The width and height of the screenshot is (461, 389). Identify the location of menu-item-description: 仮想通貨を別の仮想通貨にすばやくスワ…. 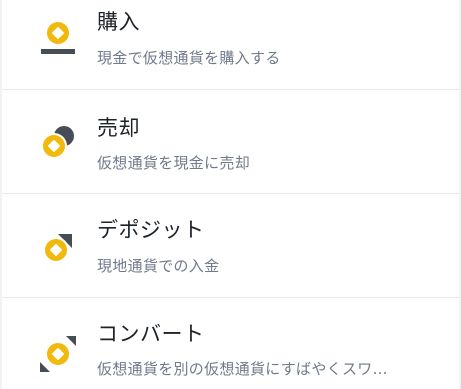
(242, 369).